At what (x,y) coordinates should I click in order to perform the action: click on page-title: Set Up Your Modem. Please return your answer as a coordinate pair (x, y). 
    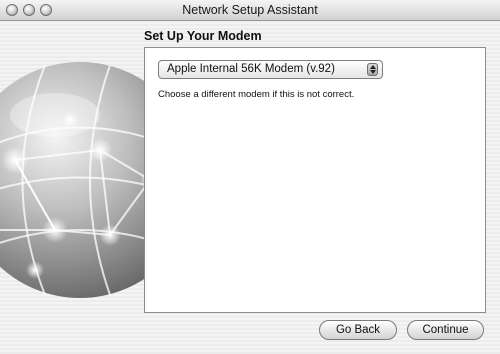
    Looking at the image, I should click on (203, 36).